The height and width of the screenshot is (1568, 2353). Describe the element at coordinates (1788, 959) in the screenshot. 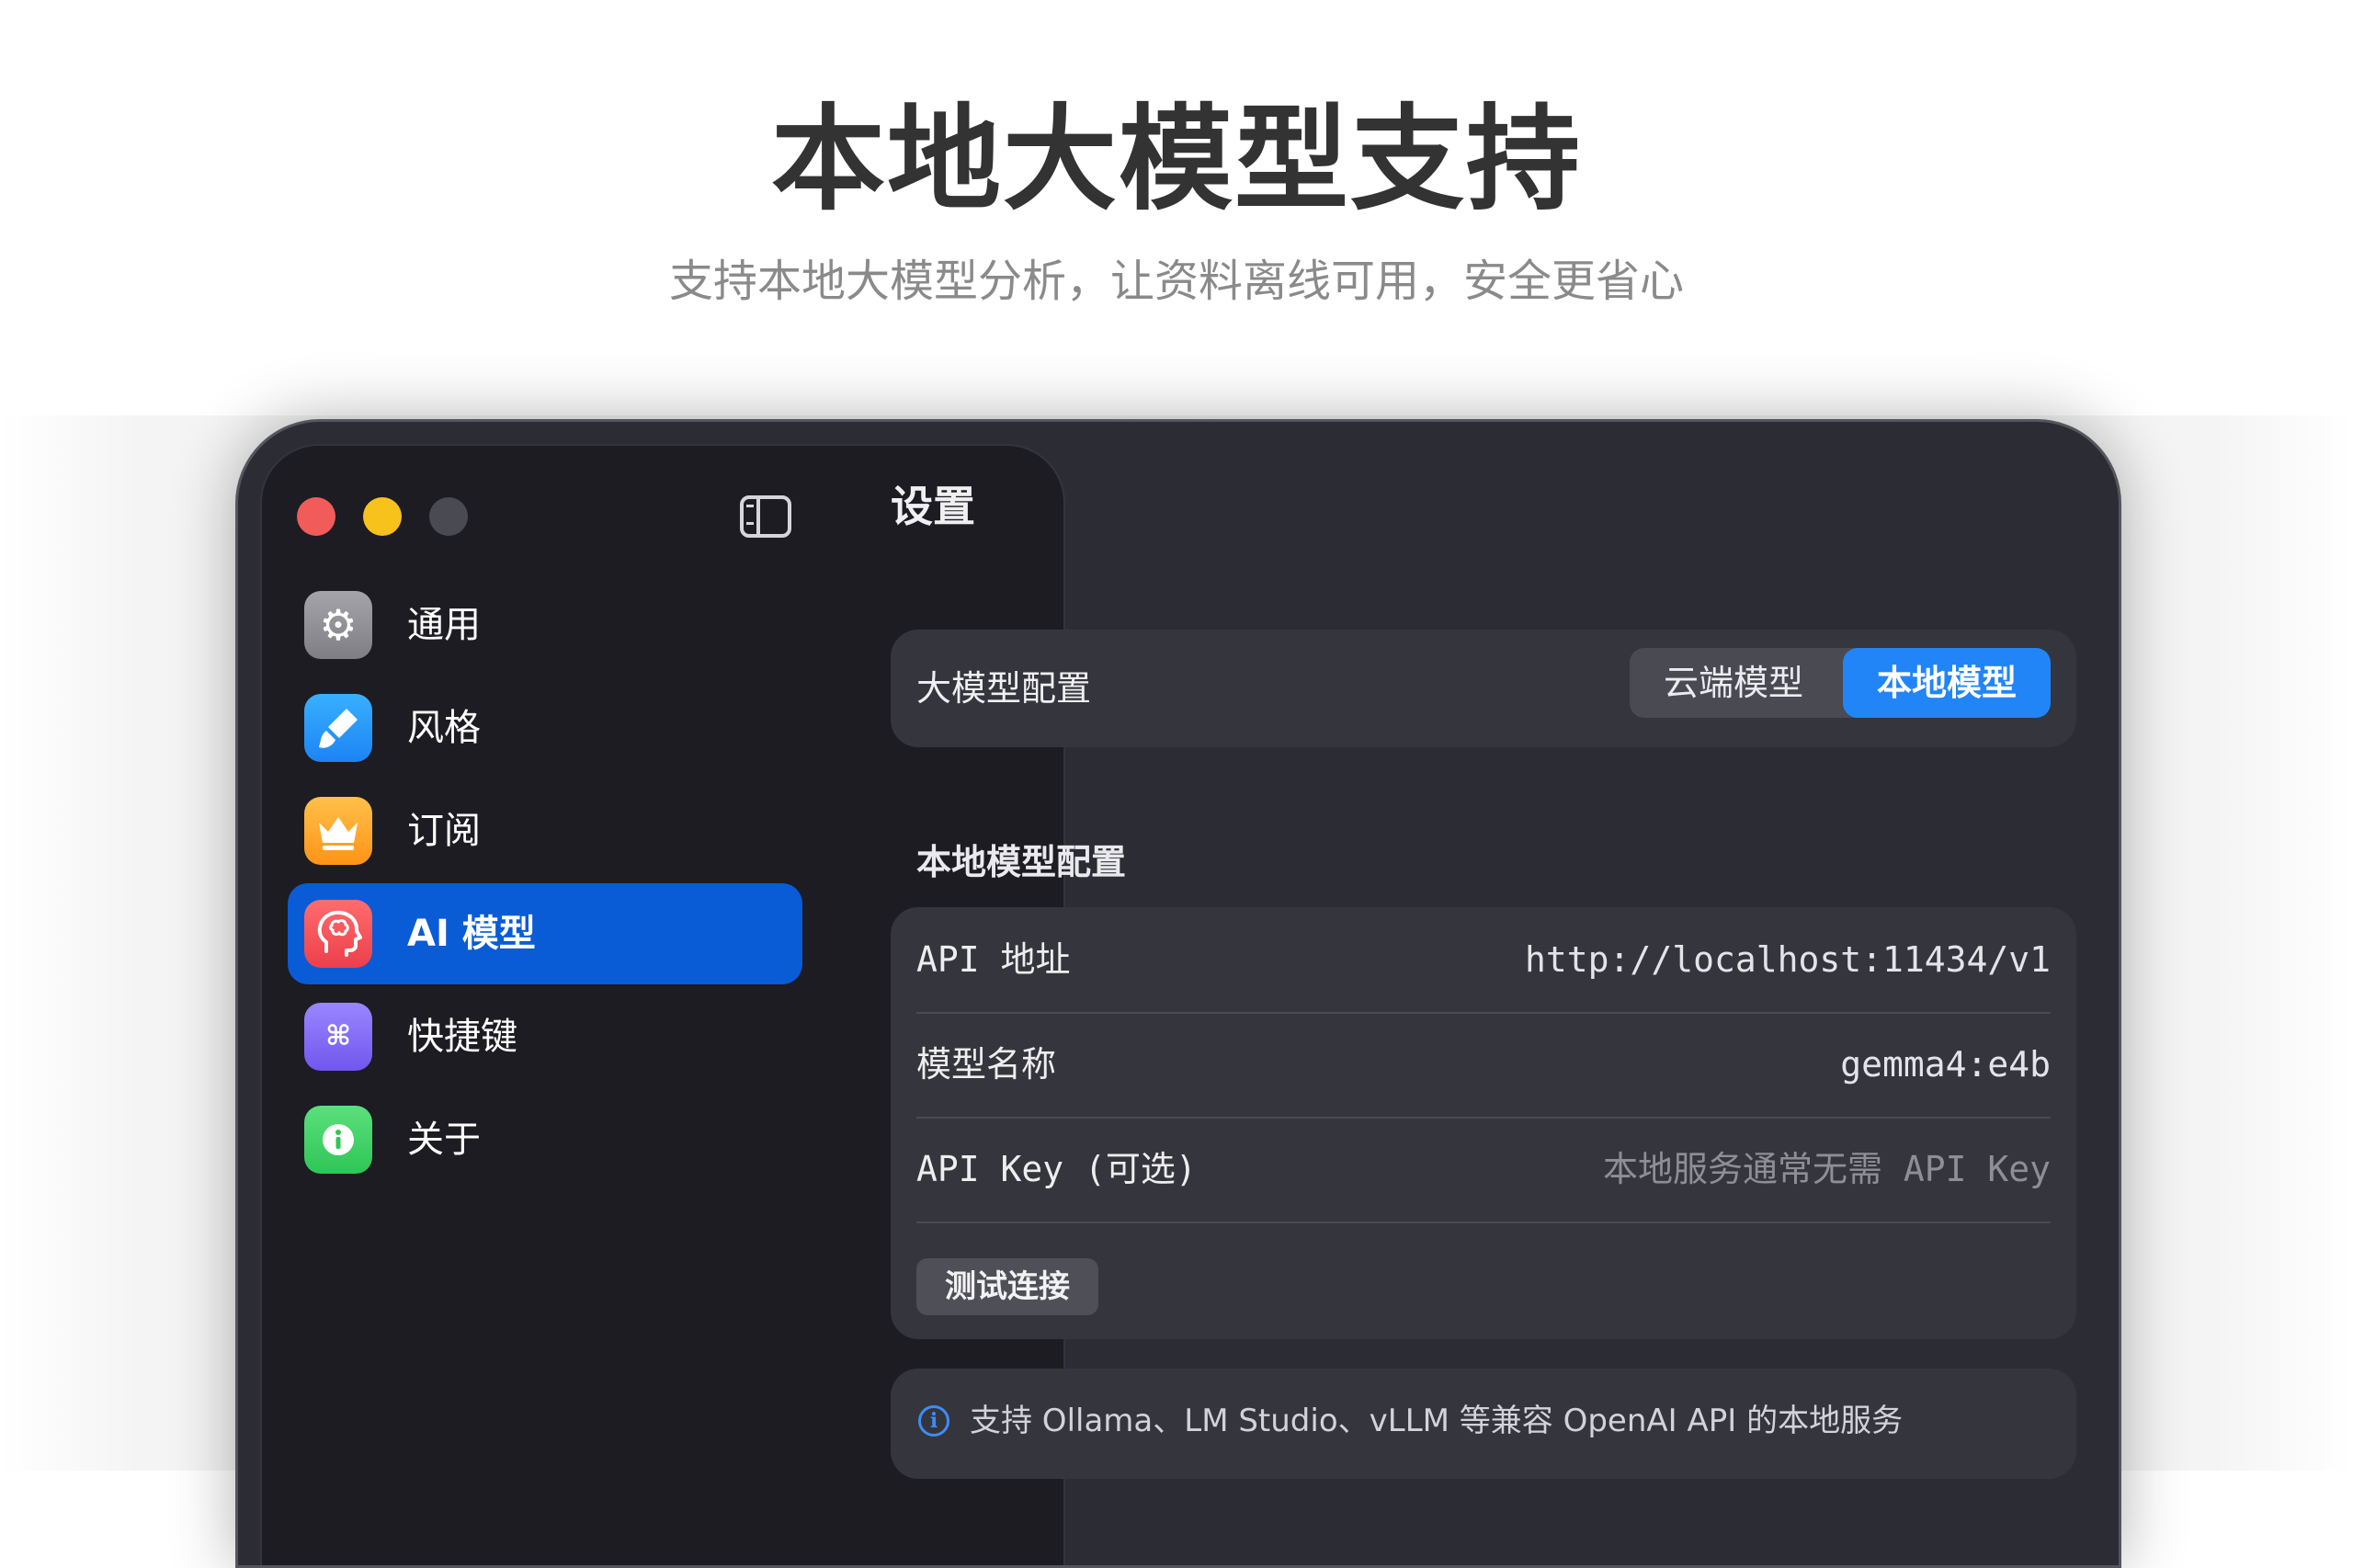

I see `api-url-field: http://localhost:11434/v1` at that location.